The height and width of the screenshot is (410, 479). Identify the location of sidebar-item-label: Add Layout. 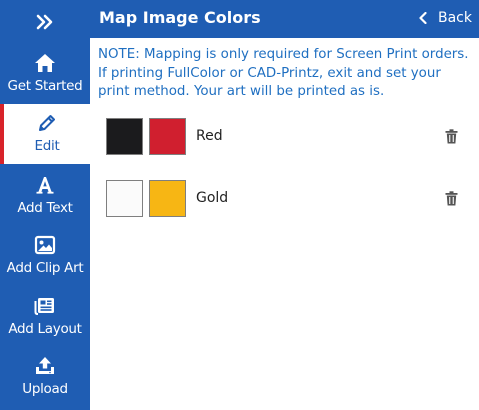
(45, 329).